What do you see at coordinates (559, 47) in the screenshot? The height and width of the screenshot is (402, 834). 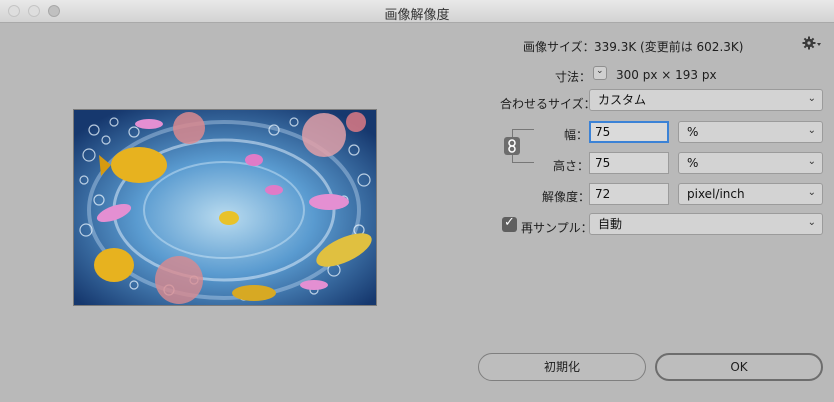 I see `image-size-label: 画像サイズ：` at bounding box center [559, 47].